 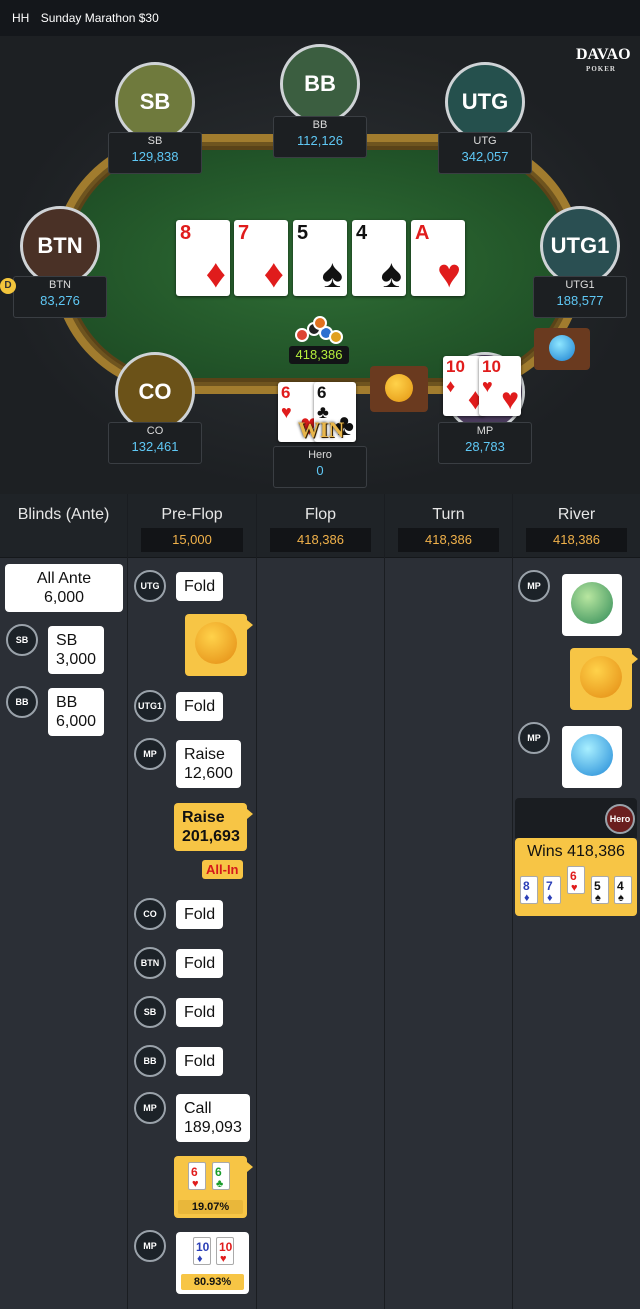 I want to click on ante-box: All Ante 6,000, so click(x=64, y=588).